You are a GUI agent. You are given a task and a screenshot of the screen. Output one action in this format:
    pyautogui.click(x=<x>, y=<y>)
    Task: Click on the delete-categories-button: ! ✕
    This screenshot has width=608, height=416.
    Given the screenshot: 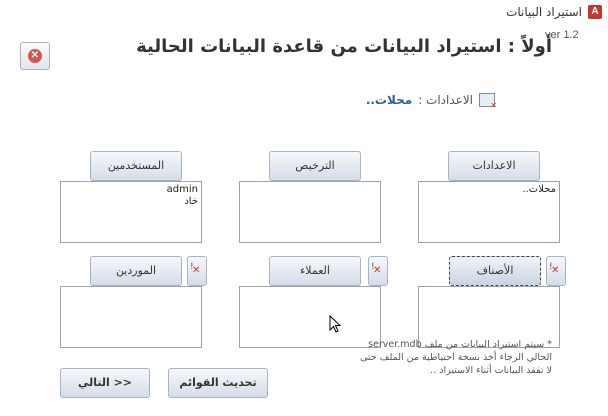 What is the action you would take?
    pyautogui.click(x=556, y=271)
    